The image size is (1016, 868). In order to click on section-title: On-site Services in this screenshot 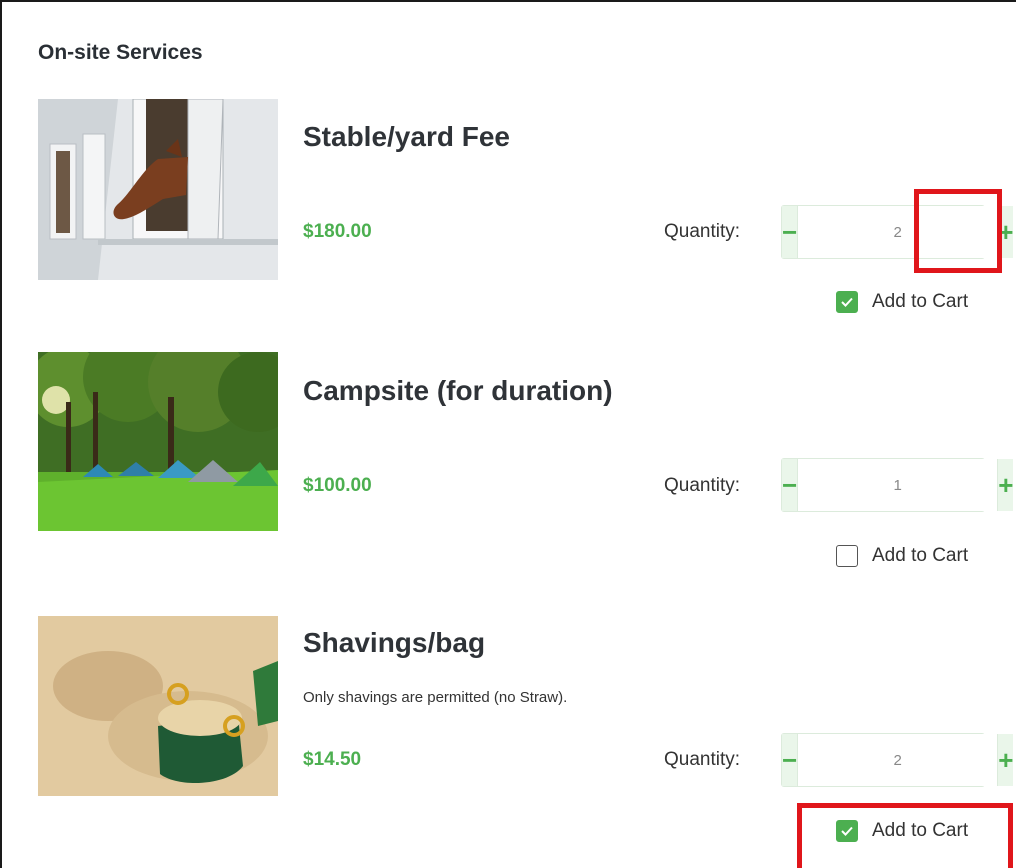, I will do `click(120, 52)`.